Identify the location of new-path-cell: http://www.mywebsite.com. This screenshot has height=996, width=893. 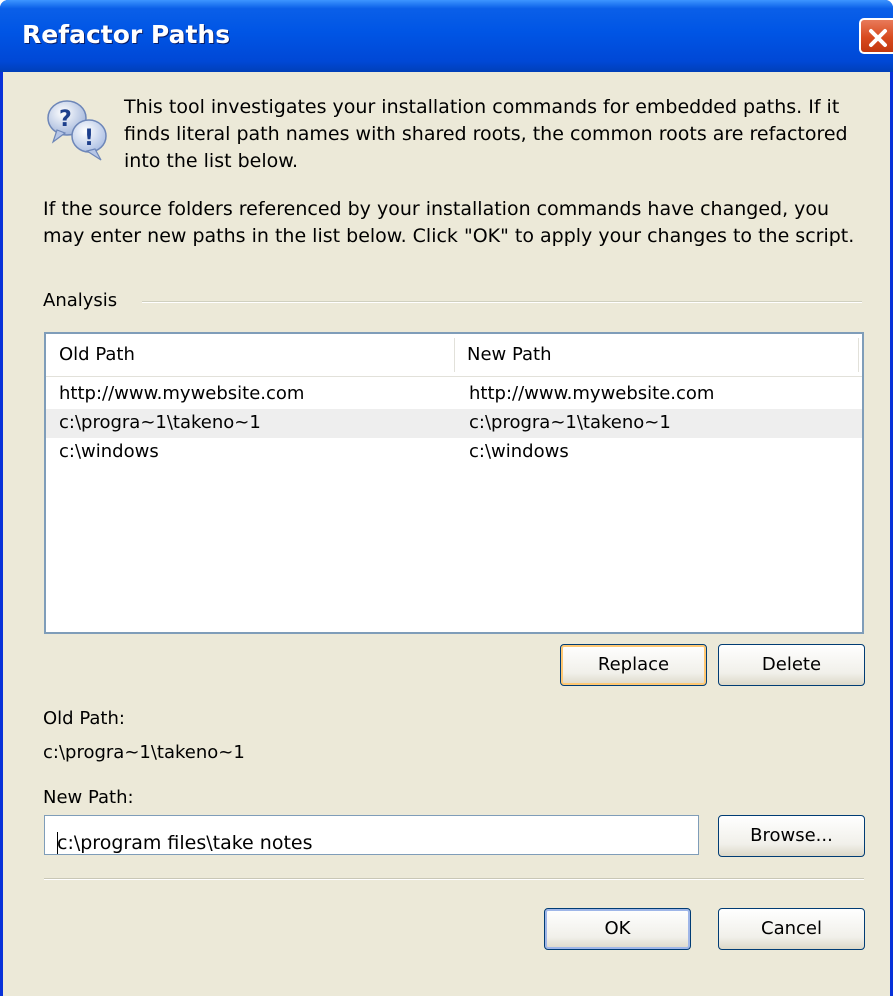
(592, 393).